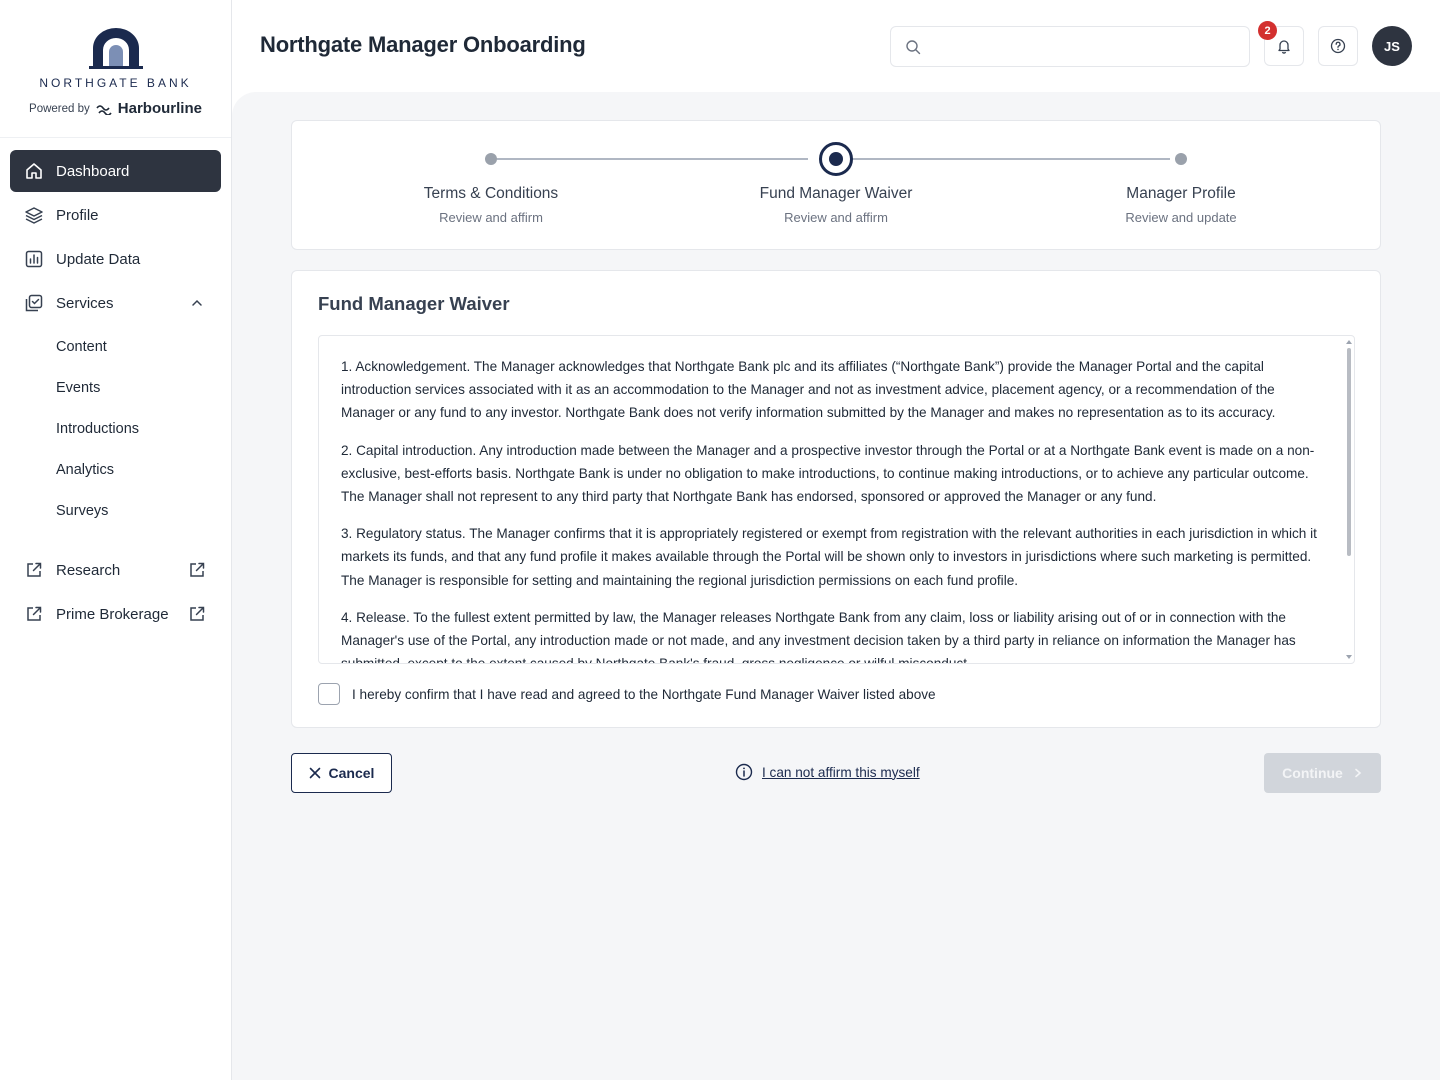 The width and height of the screenshot is (1440, 1080). Describe the element at coordinates (115, 303) in the screenshot. I see `sidebar-item-services: Services` at that location.